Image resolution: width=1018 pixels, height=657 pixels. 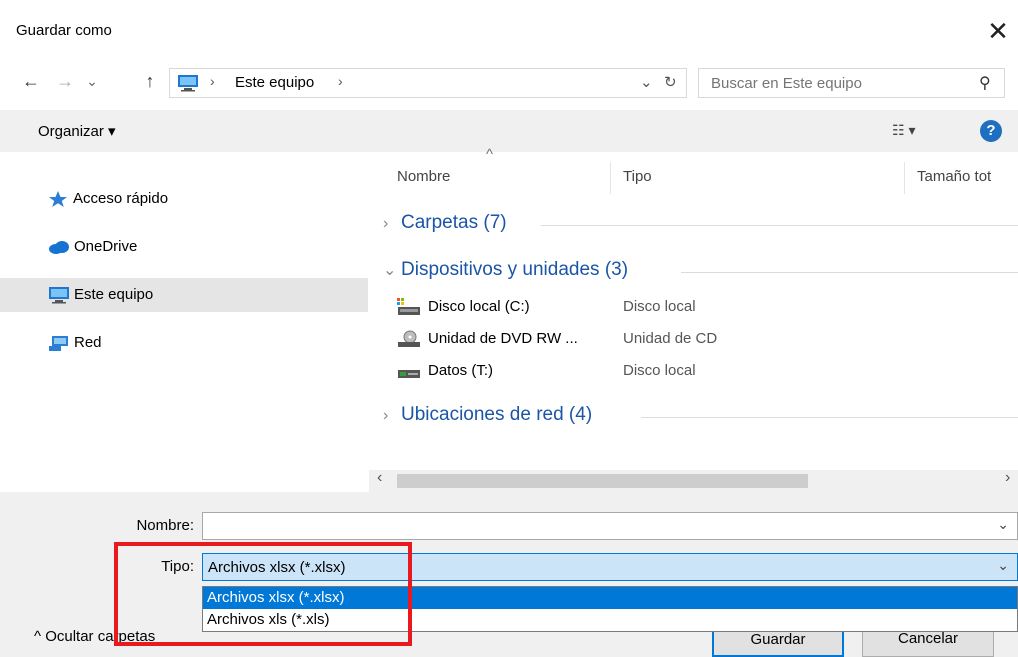 What do you see at coordinates (58, 199) in the screenshot?
I see `star-icon` at bounding box center [58, 199].